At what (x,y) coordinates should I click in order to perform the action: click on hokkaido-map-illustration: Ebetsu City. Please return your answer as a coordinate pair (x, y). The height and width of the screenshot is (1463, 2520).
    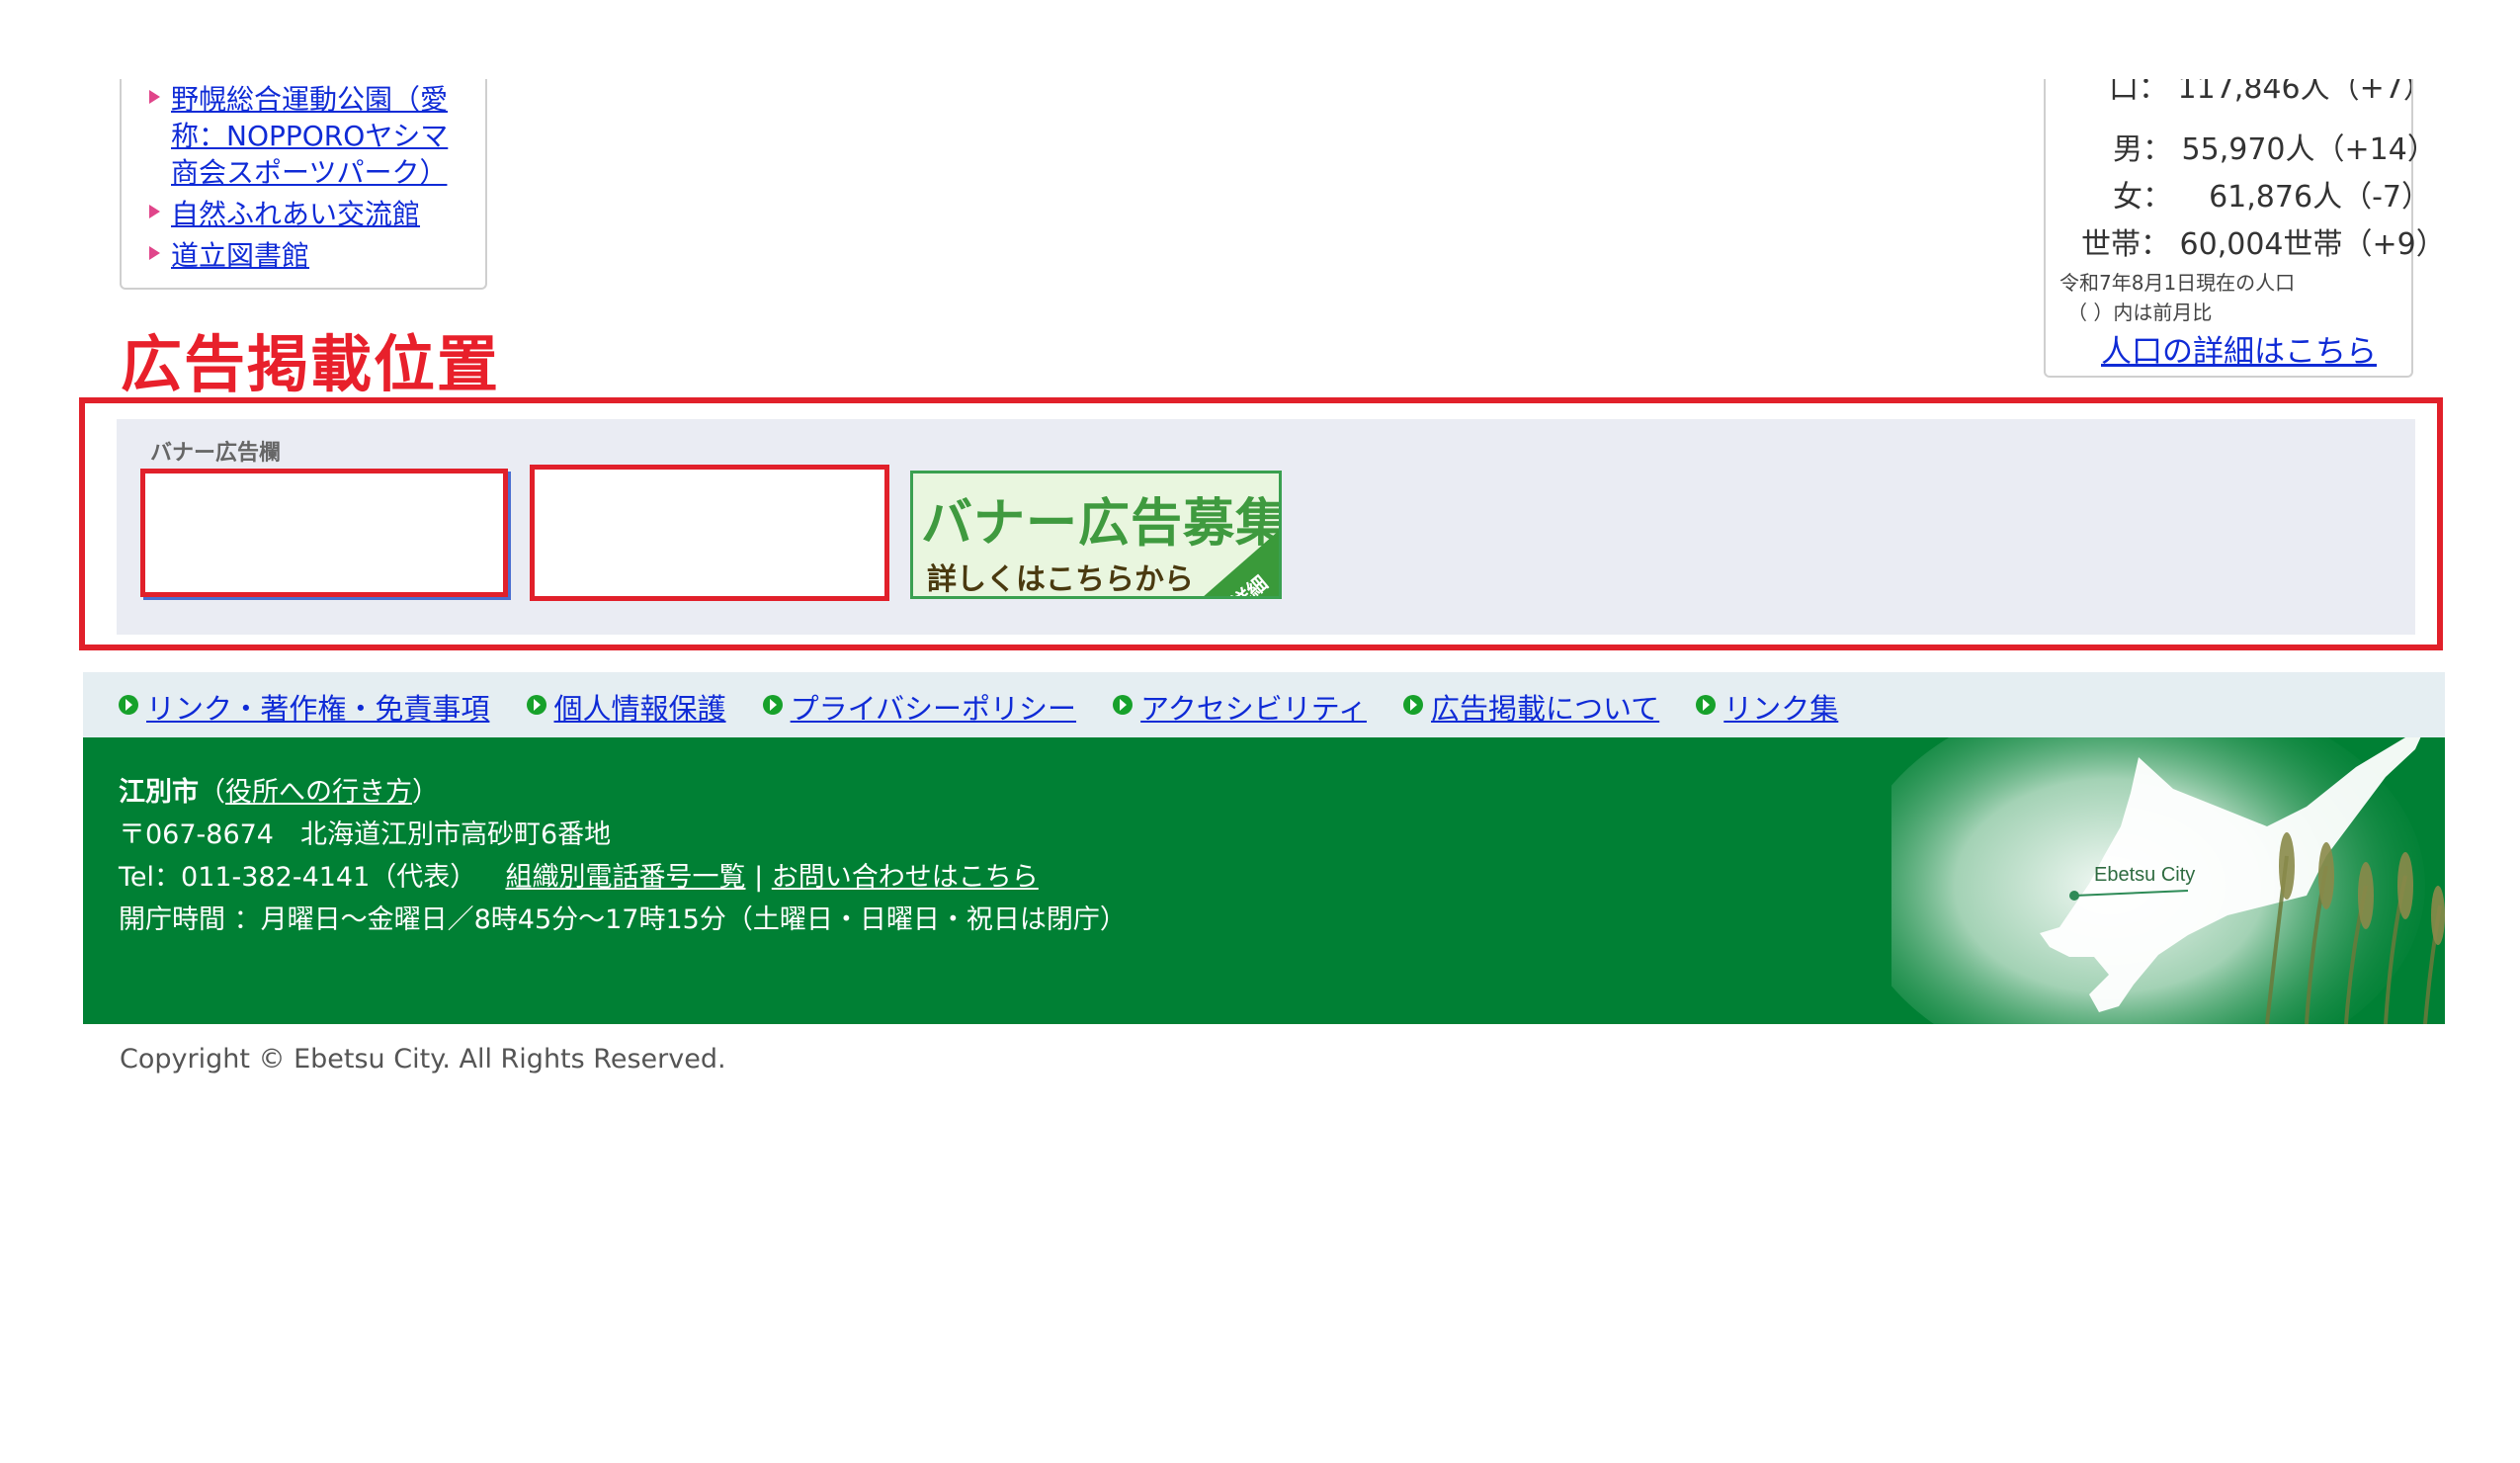
    Looking at the image, I should click on (2168, 880).